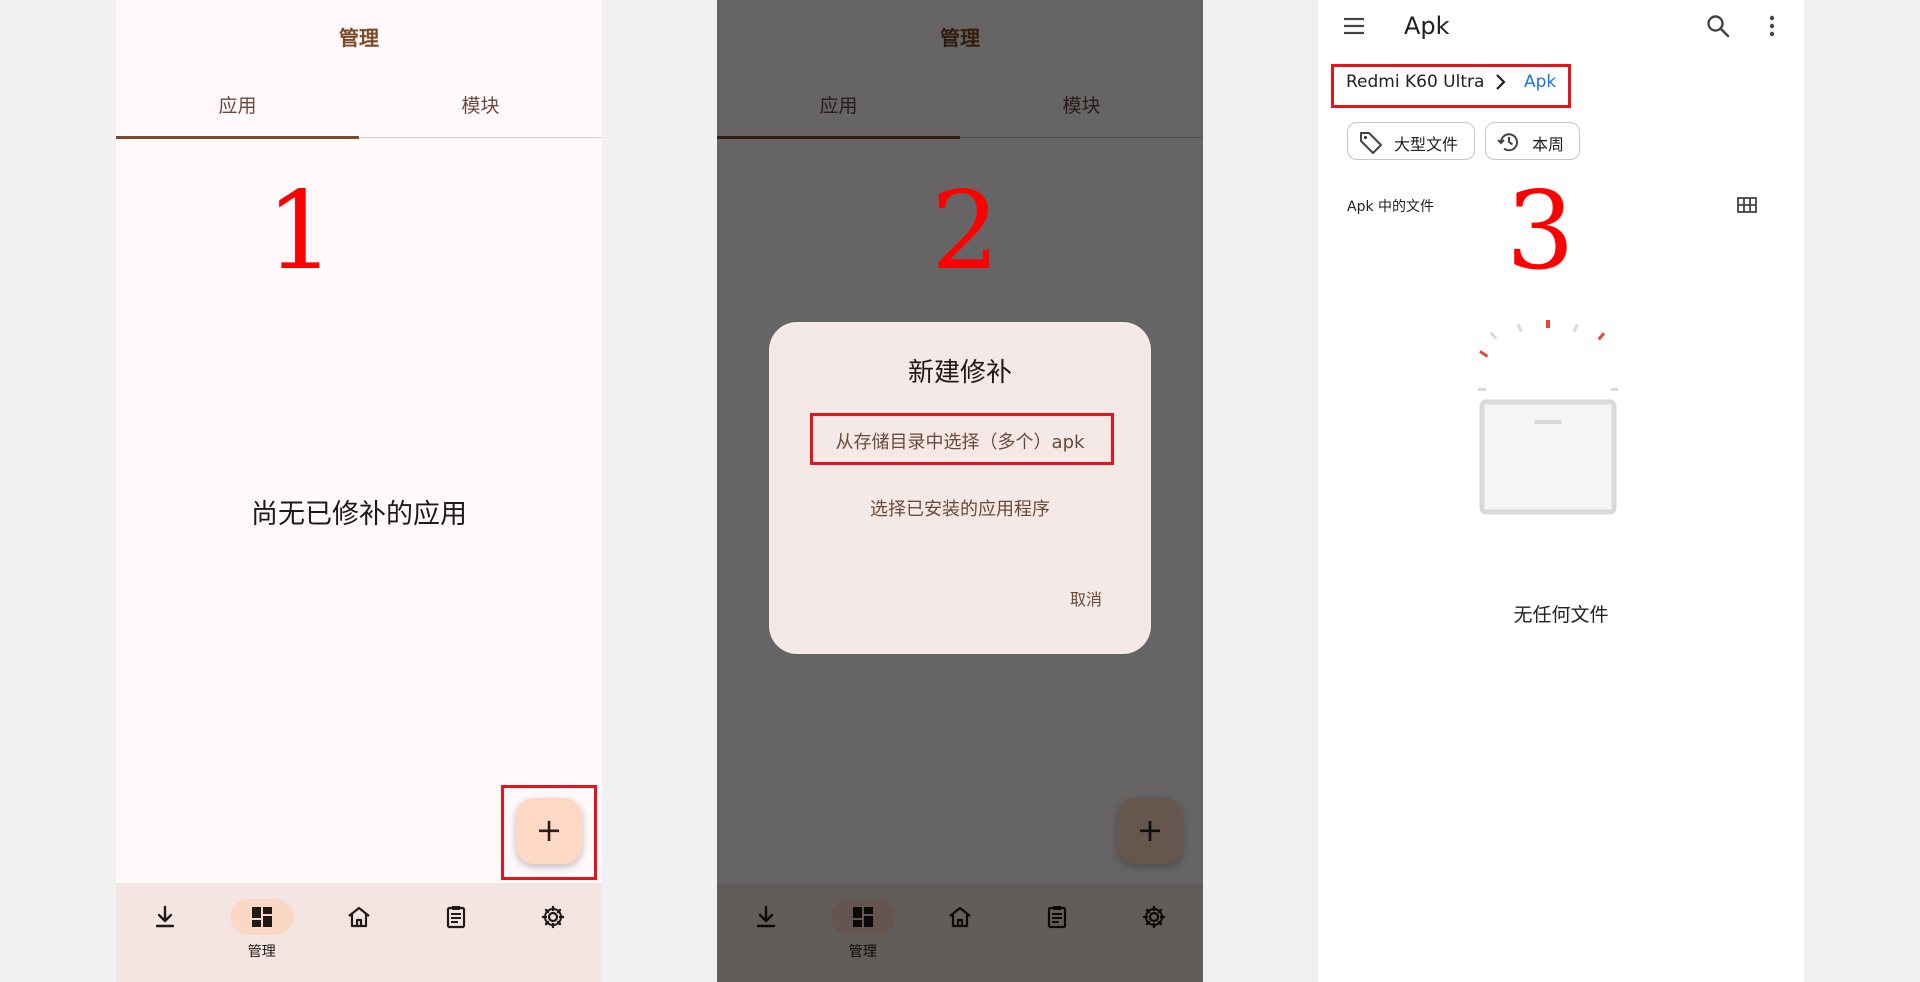  What do you see at coordinates (261, 952) in the screenshot?
I see `nav-label: 管理` at bounding box center [261, 952].